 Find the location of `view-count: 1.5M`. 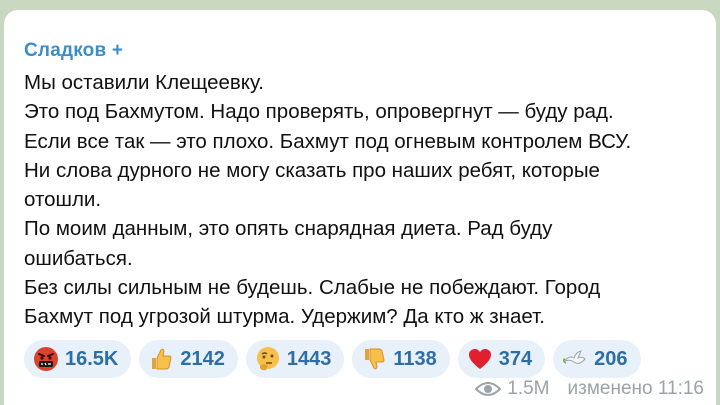

view-count: 1.5M is located at coordinates (528, 388).